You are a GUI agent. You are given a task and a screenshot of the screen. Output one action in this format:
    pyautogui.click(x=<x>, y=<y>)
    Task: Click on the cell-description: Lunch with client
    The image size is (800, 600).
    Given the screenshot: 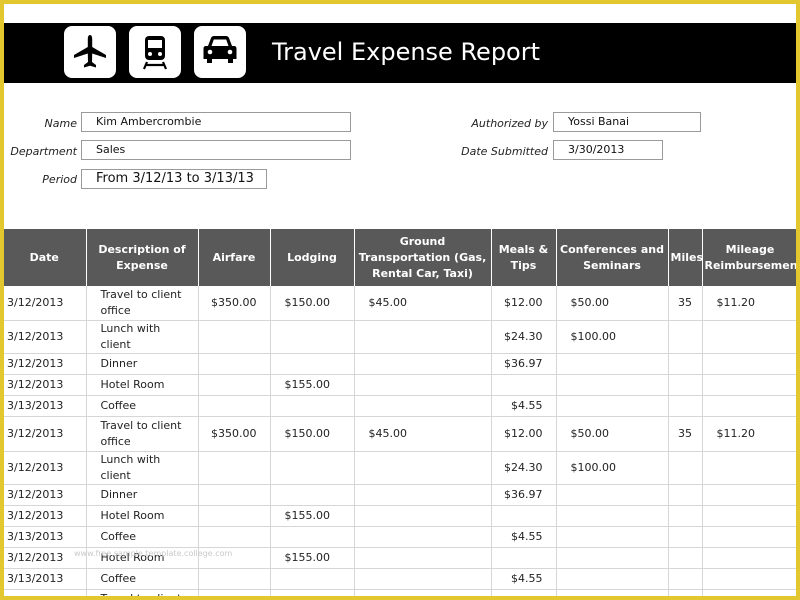 What is the action you would take?
    pyautogui.click(x=142, y=337)
    